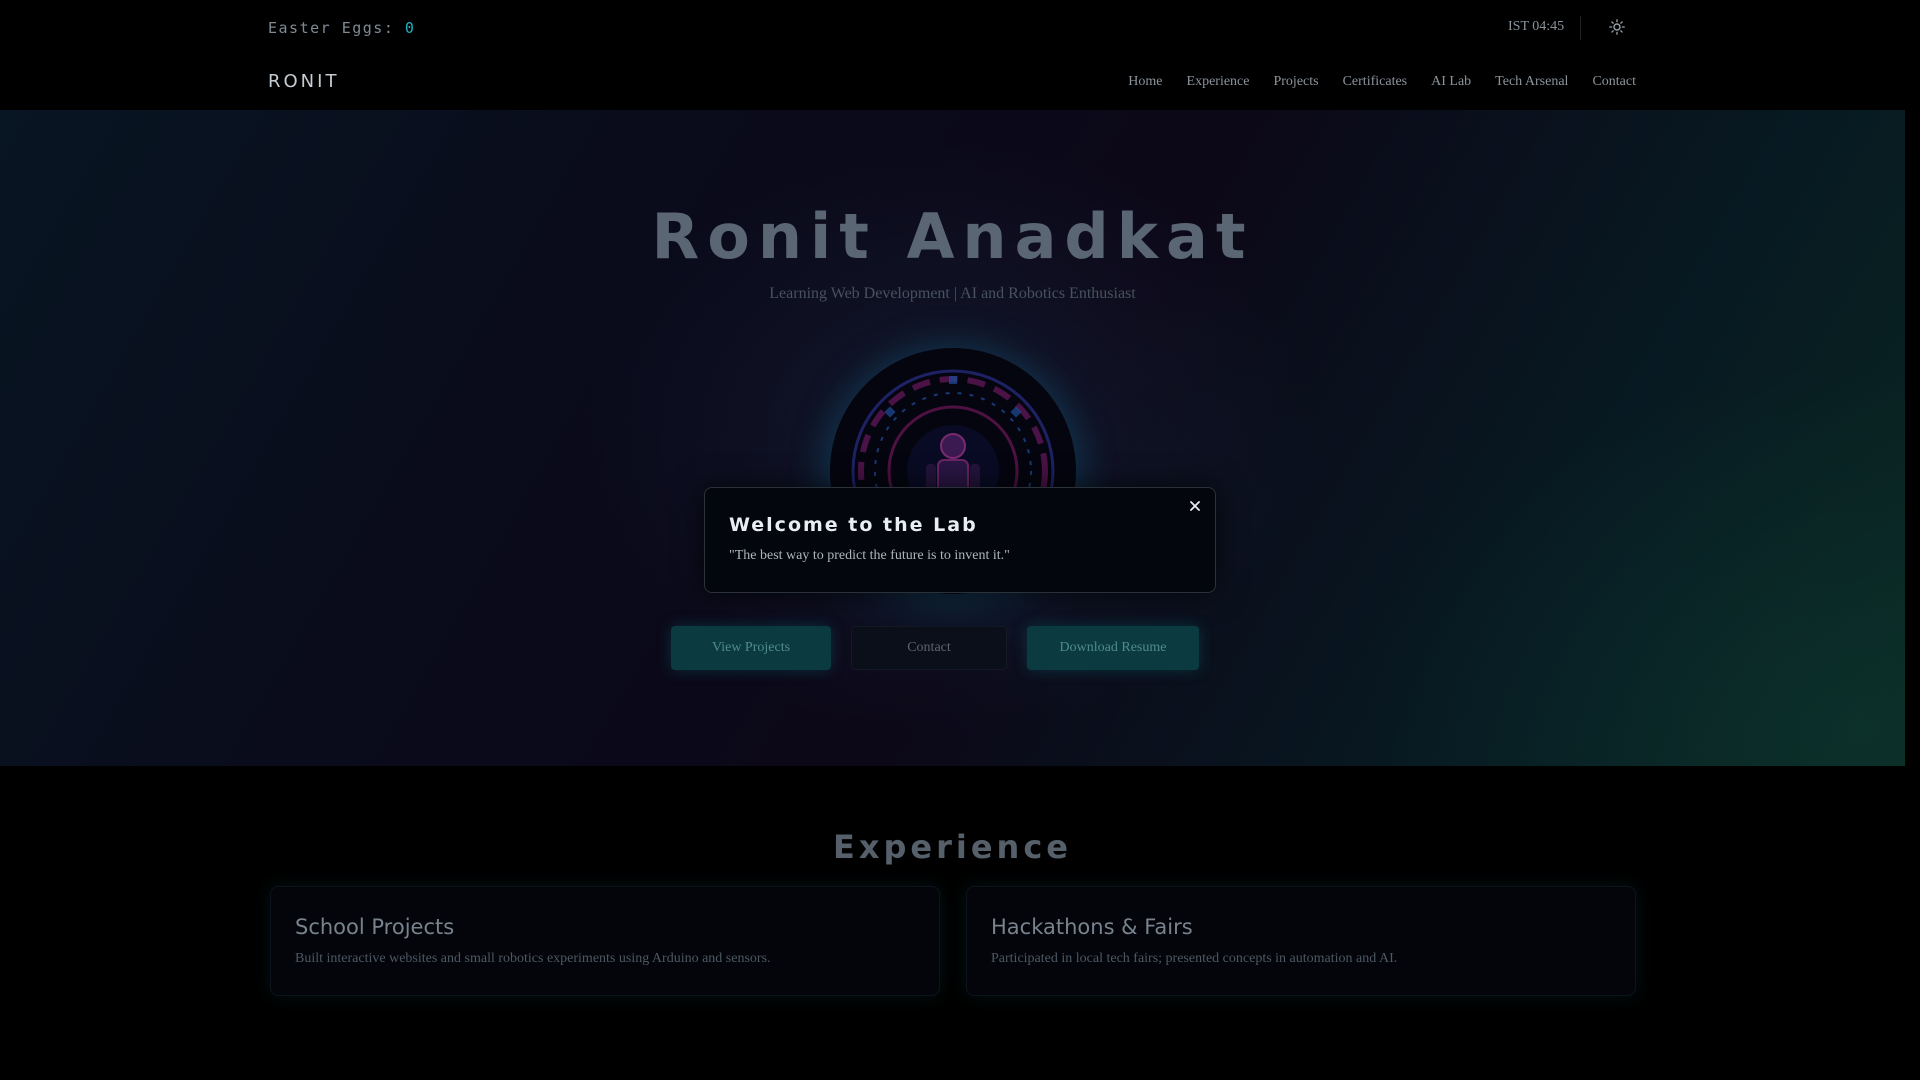 The image size is (1920, 1080). I want to click on nav-link-certificates: Certificates, so click(1375, 82).